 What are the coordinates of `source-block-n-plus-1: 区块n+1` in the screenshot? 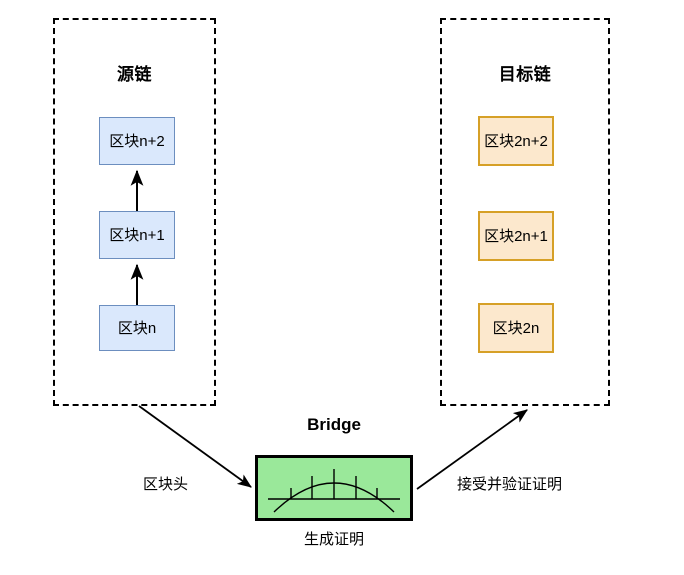 It's located at (137, 235).